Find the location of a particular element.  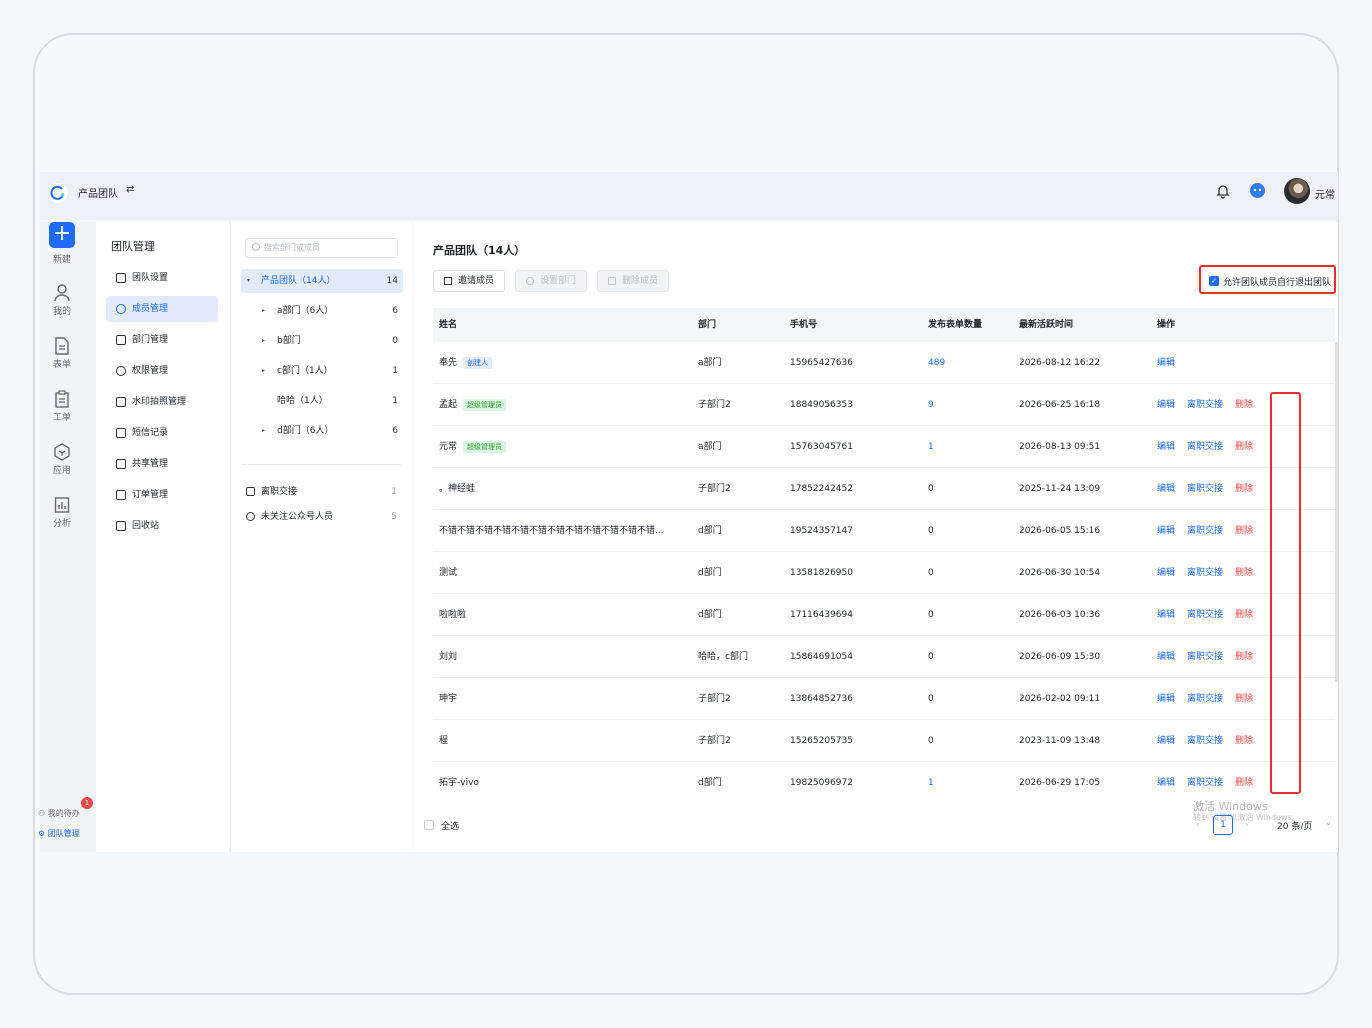

nav-item-forms: 表单 is located at coordinates (62, 353).